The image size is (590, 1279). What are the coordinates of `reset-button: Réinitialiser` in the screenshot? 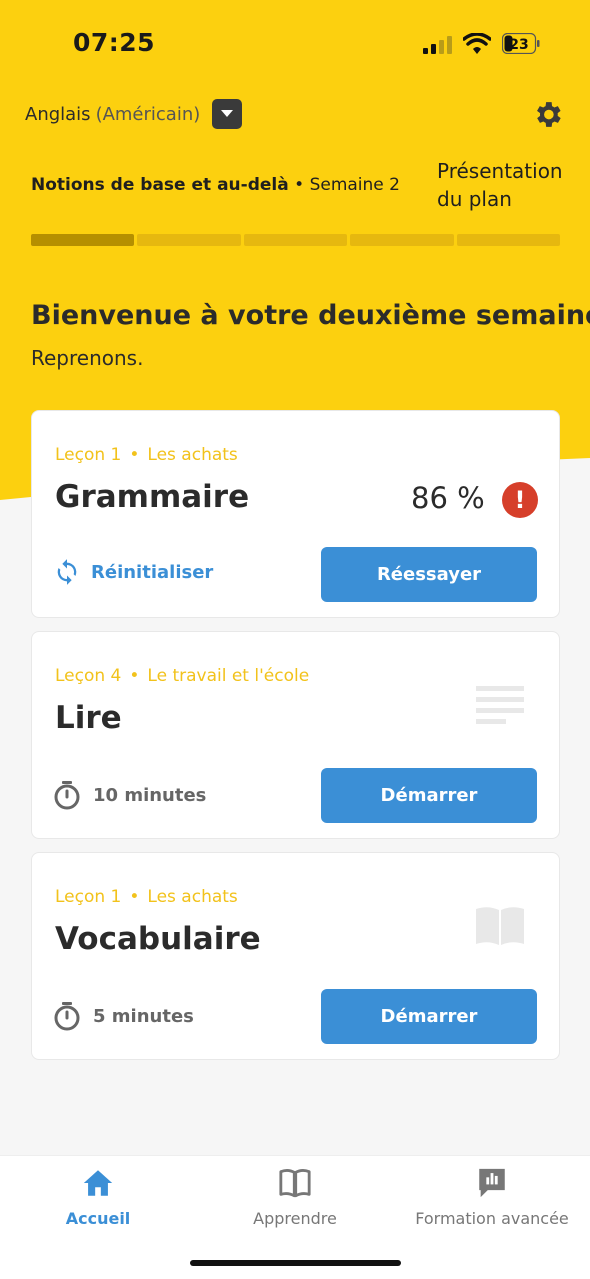 It's located at (133, 572).